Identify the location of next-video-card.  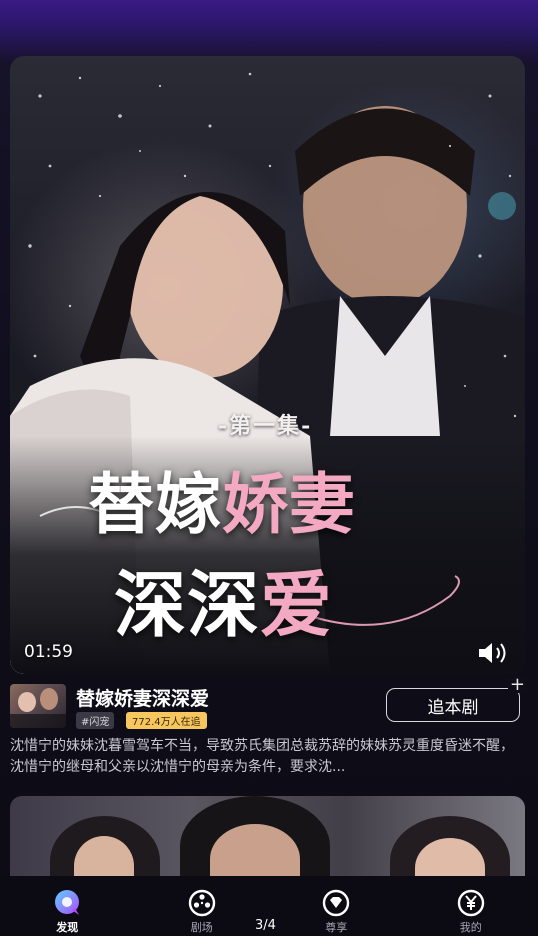
(267, 841).